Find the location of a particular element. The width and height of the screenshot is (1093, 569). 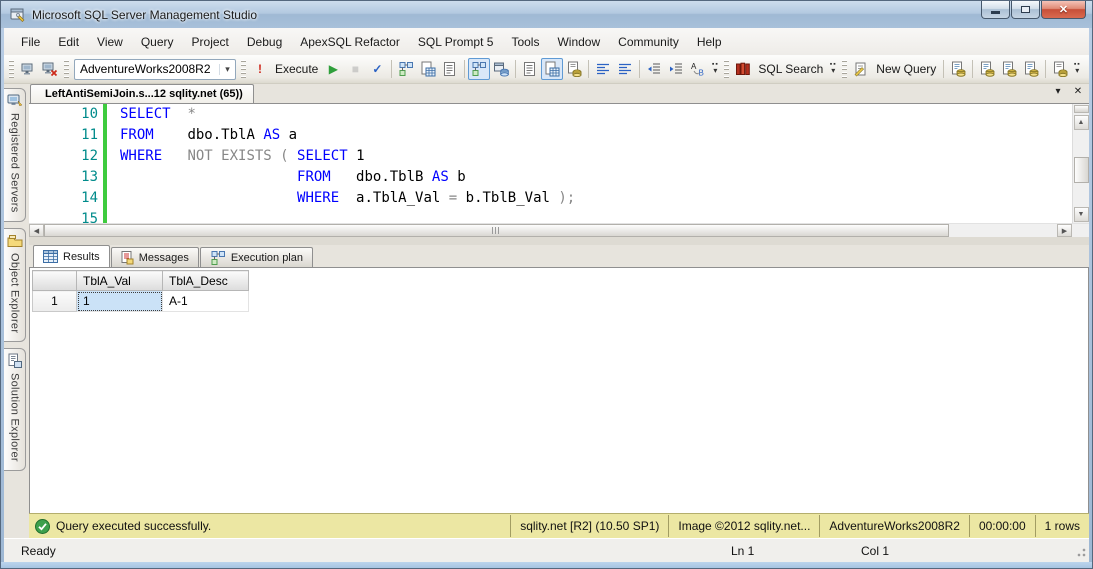

document-tab: LeftAntiSemiJoin.s...12 sqlity.net (65)) is located at coordinates (142, 93).